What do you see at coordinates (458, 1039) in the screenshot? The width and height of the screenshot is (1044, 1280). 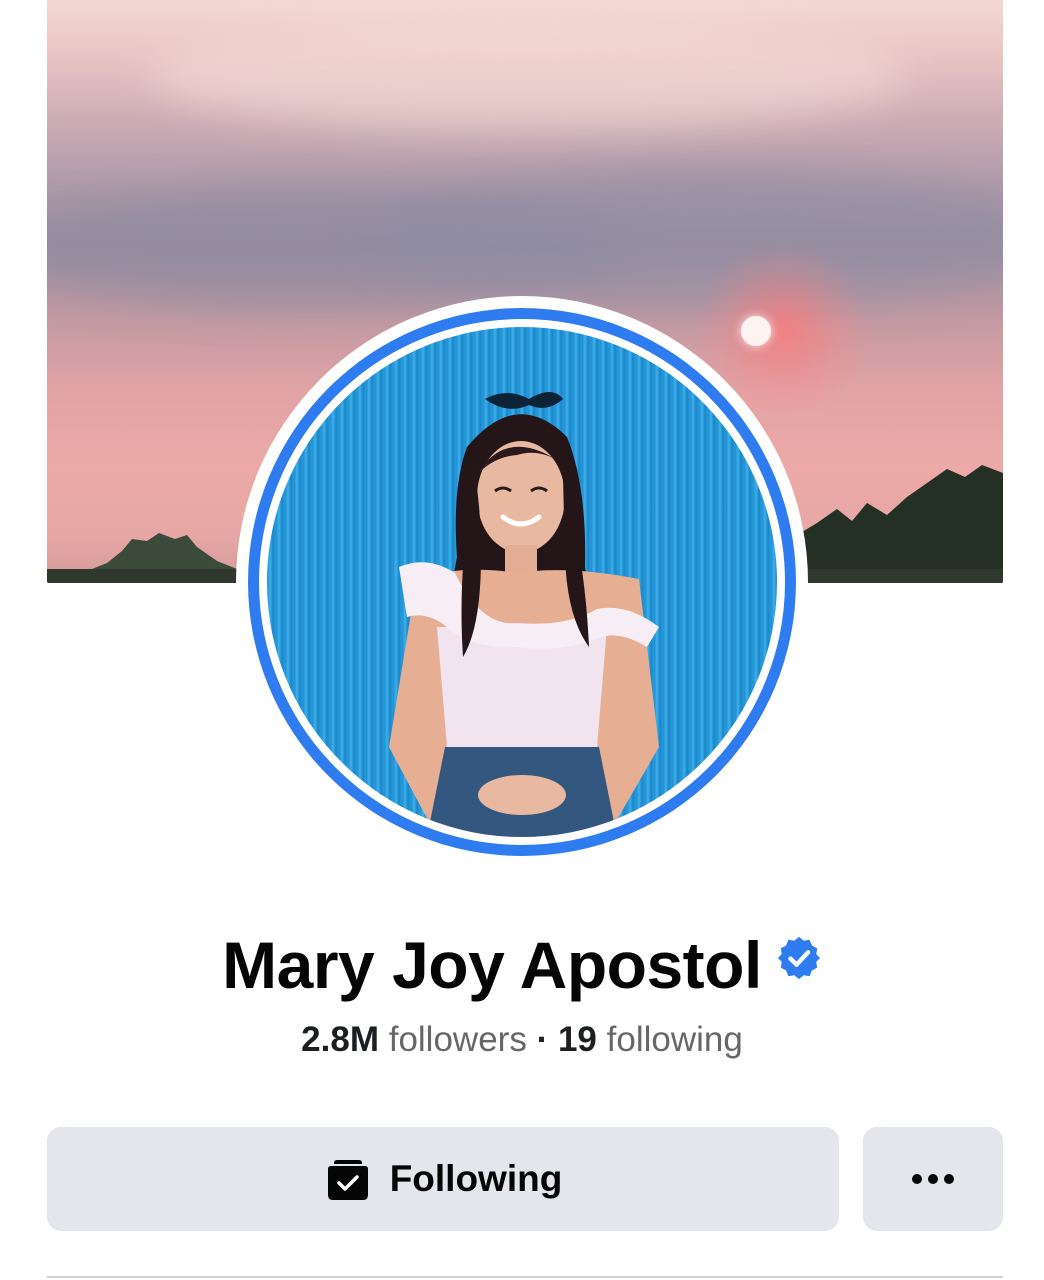 I see `followers-label: followers` at bounding box center [458, 1039].